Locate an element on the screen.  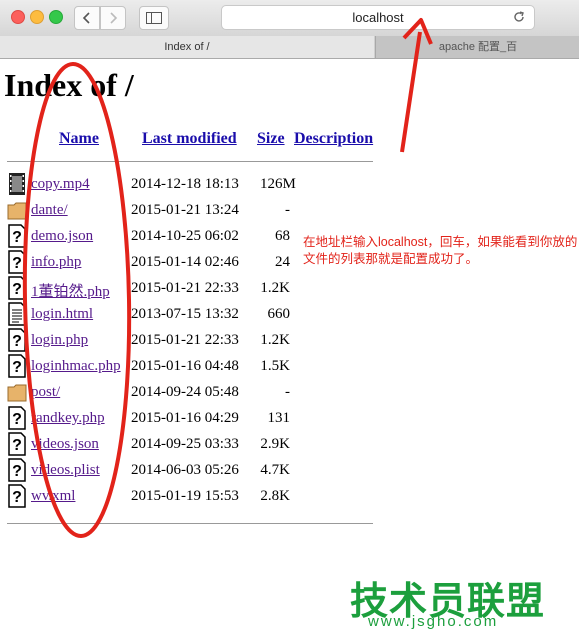
tab-index: Index of / is located at coordinates (187, 47).